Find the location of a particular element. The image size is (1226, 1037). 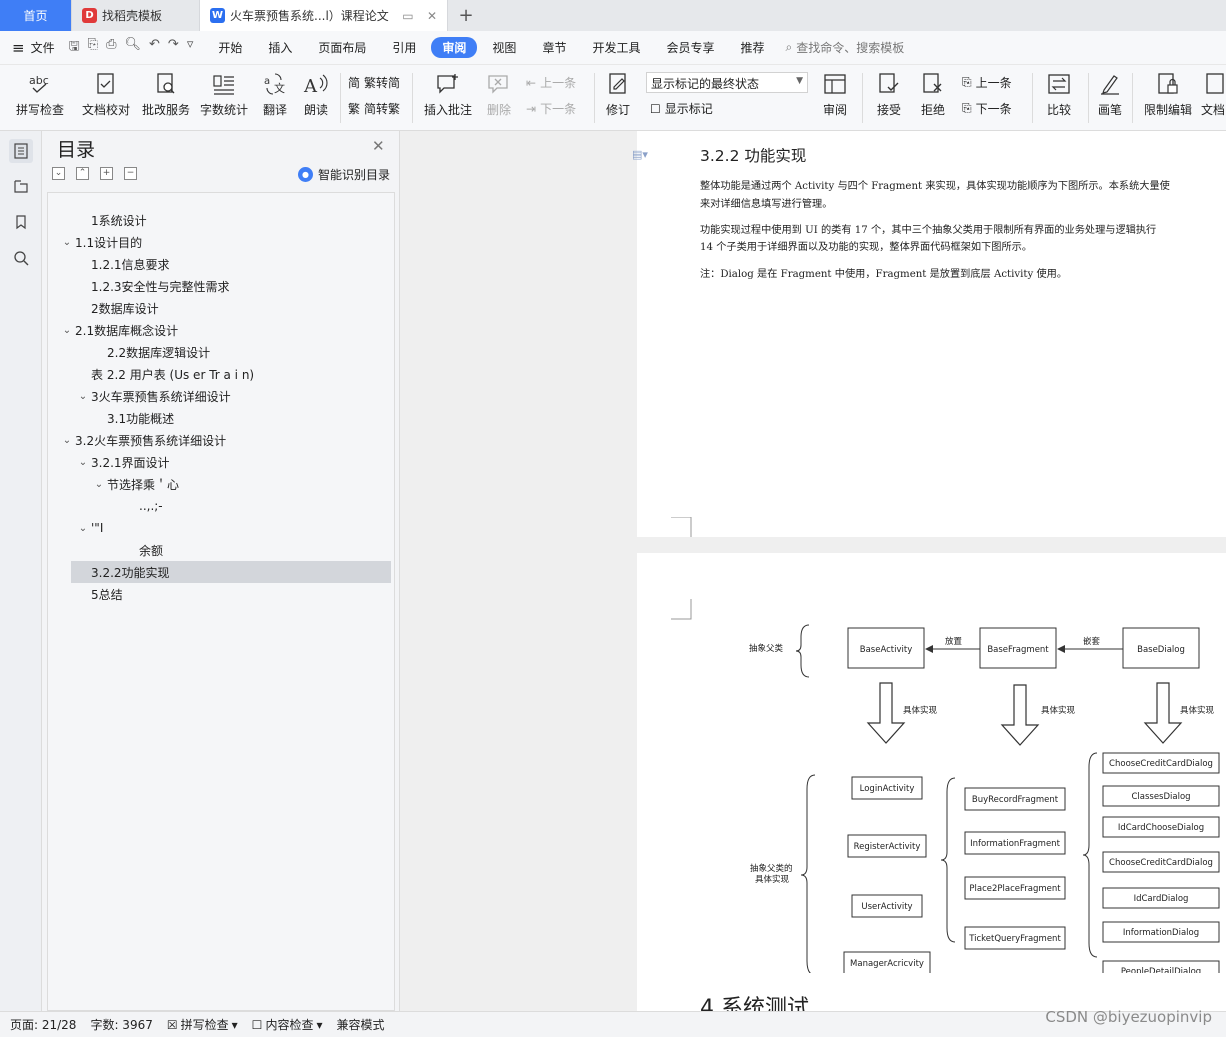

bracket is located at coordinates (1090, 855).